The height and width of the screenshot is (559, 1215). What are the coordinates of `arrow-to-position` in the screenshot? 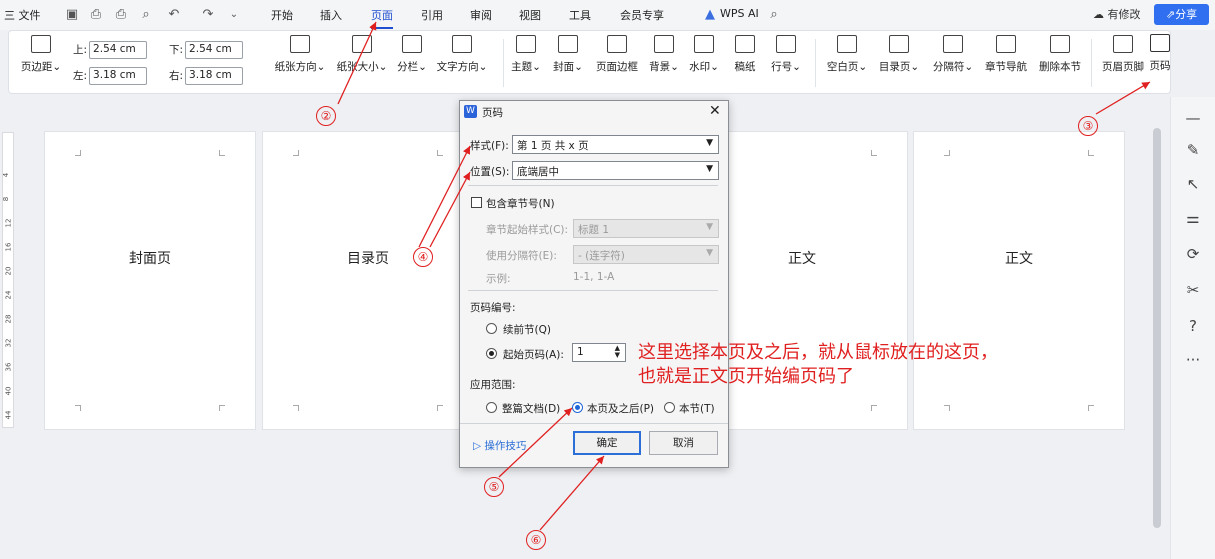 It's located at (450, 209).